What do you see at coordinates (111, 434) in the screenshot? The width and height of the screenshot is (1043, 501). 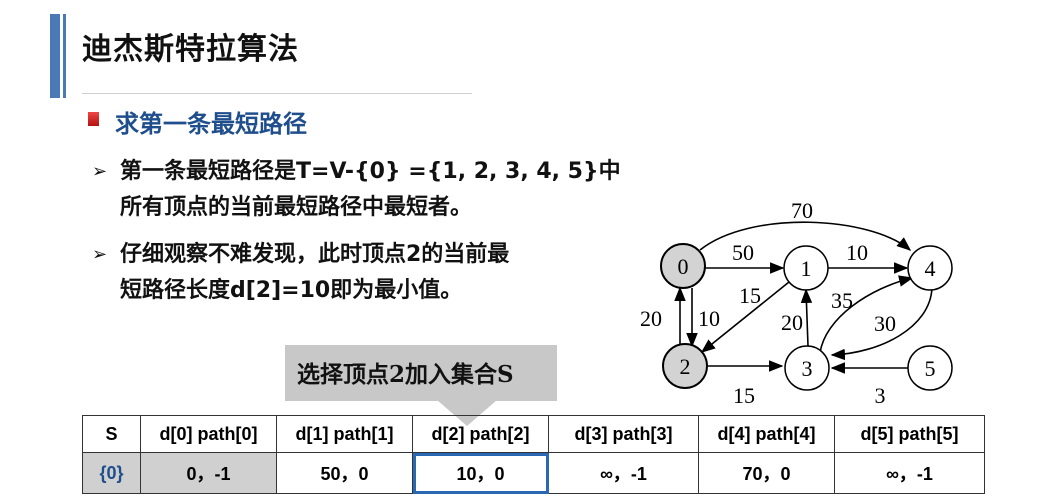 I see `header-s: S` at bounding box center [111, 434].